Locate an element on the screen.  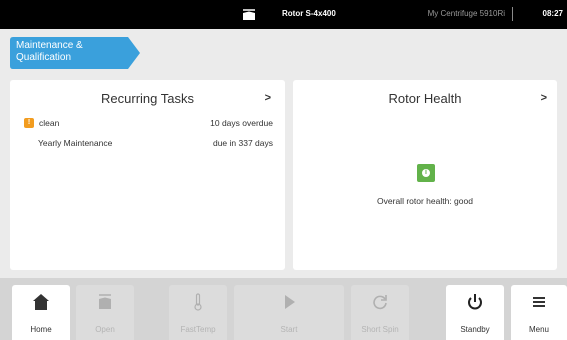
card-title: Rotor Health is located at coordinates (425, 98).